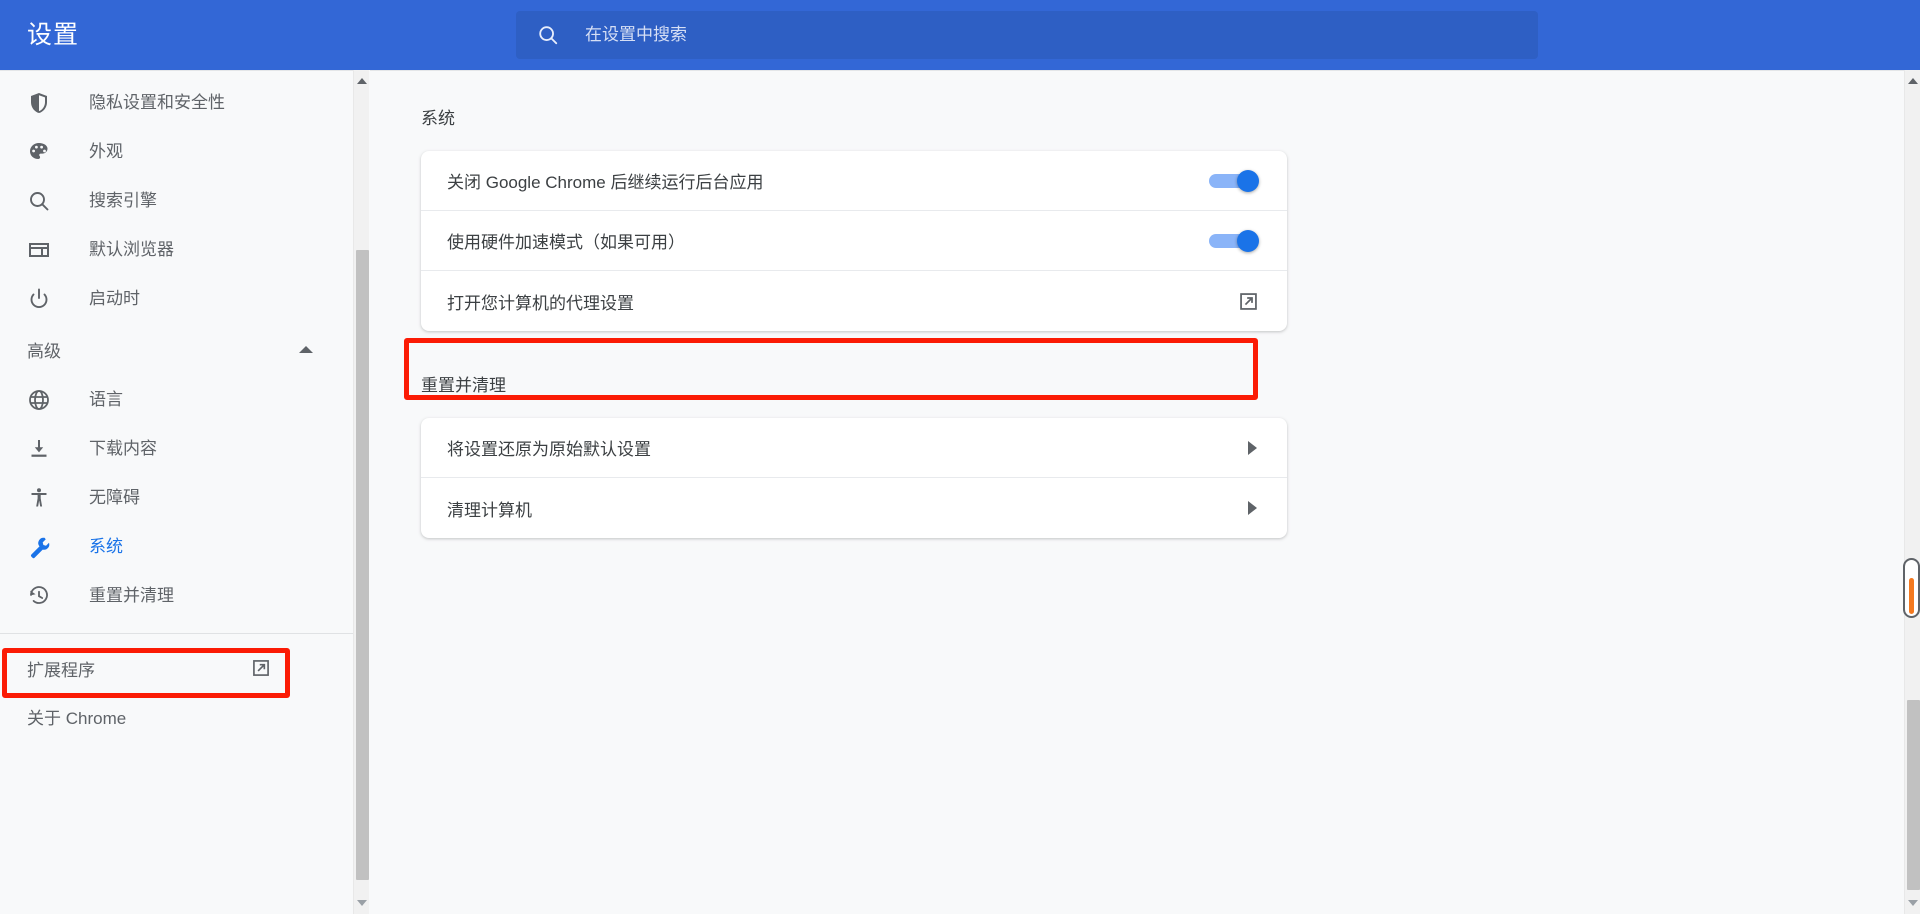  Describe the element at coordinates (44, 351) in the screenshot. I see `sidebar-section-label: 高级` at that location.